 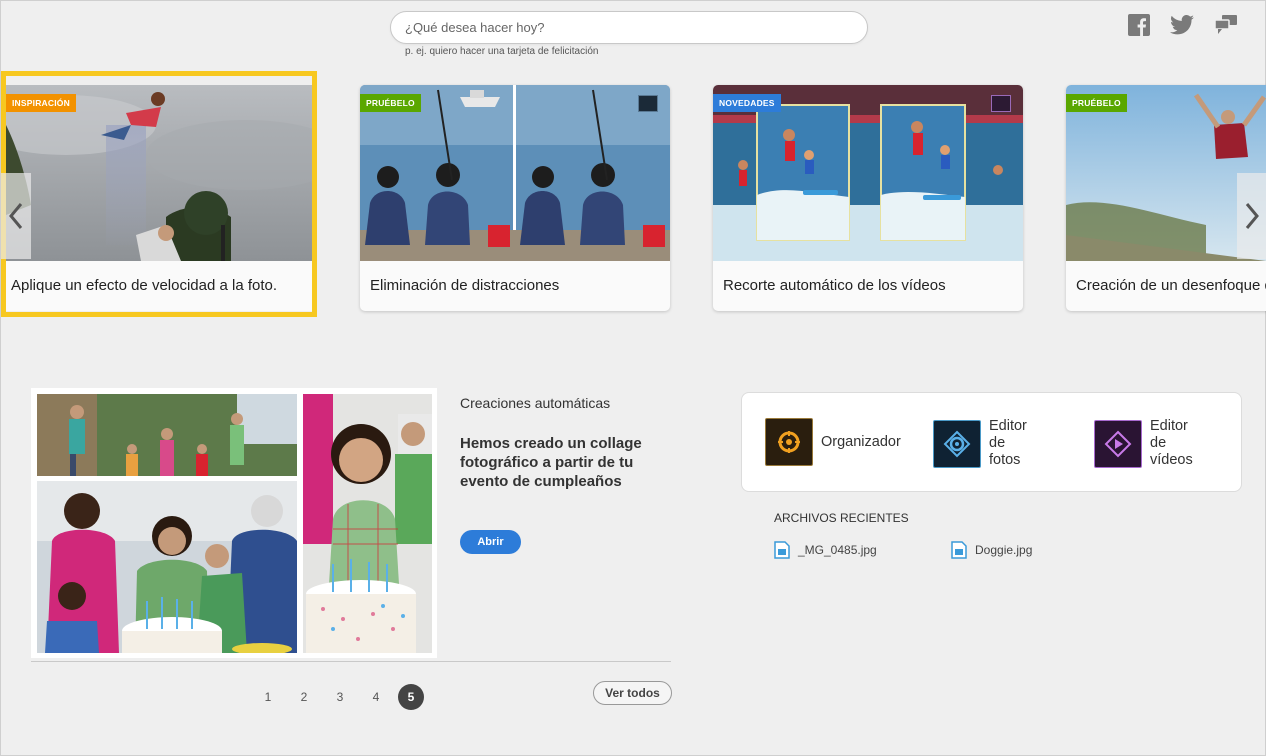 I want to click on page-1: 1, so click(x=268, y=697).